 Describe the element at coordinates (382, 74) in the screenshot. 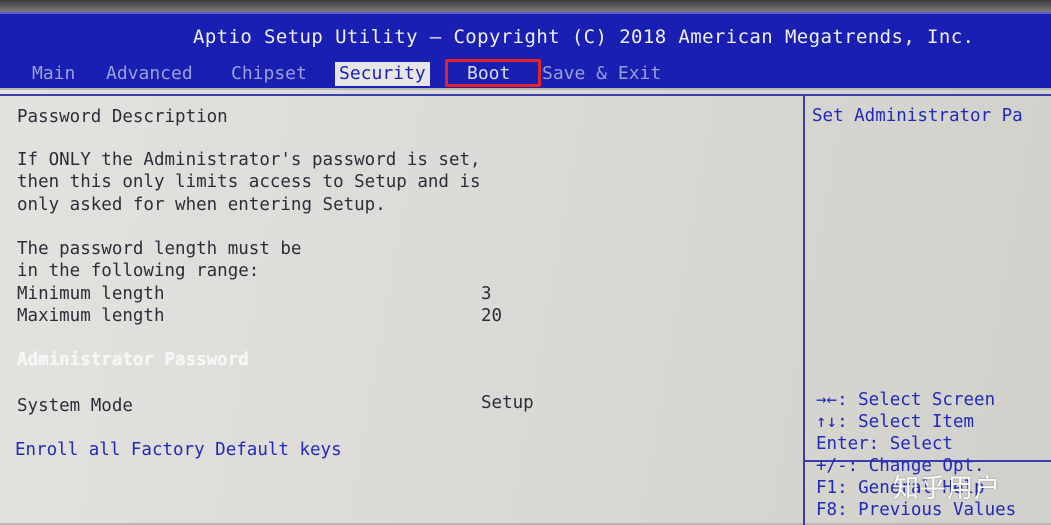

I see `tab-security: Security` at that location.